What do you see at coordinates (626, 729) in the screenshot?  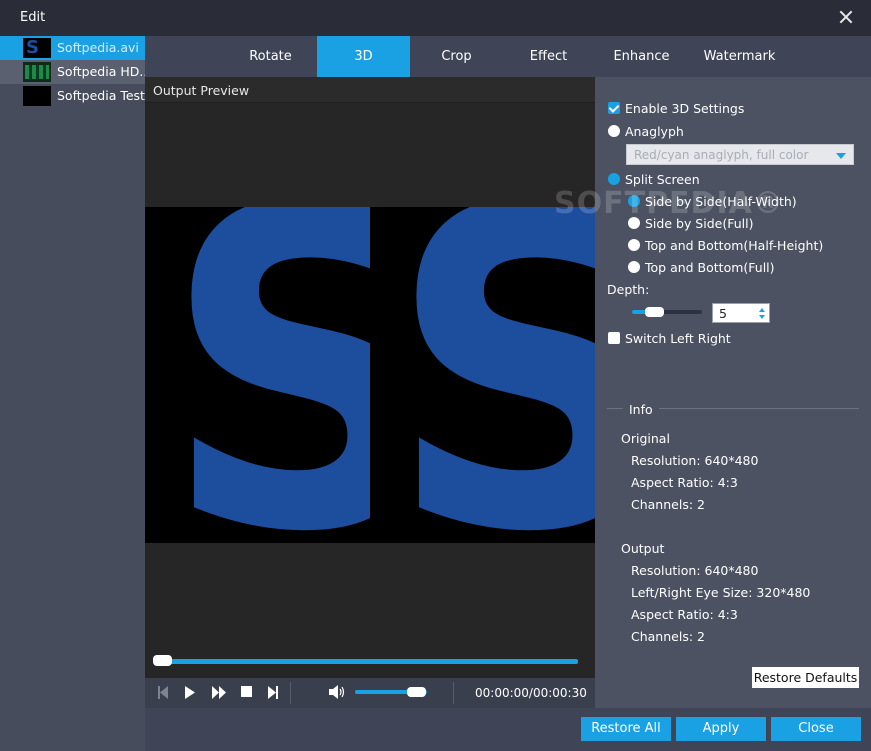 I see `restore-all-button: Restore All` at bounding box center [626, 729].